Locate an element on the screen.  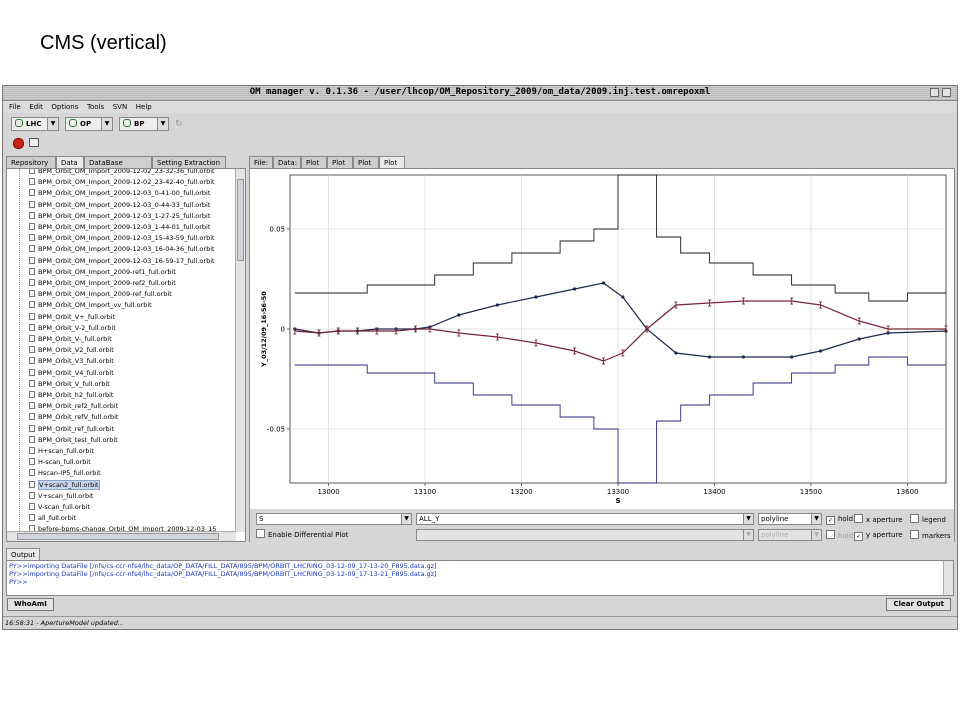
tab-setting-extraction: Setting Extraction is located at coordinates (189, 162).